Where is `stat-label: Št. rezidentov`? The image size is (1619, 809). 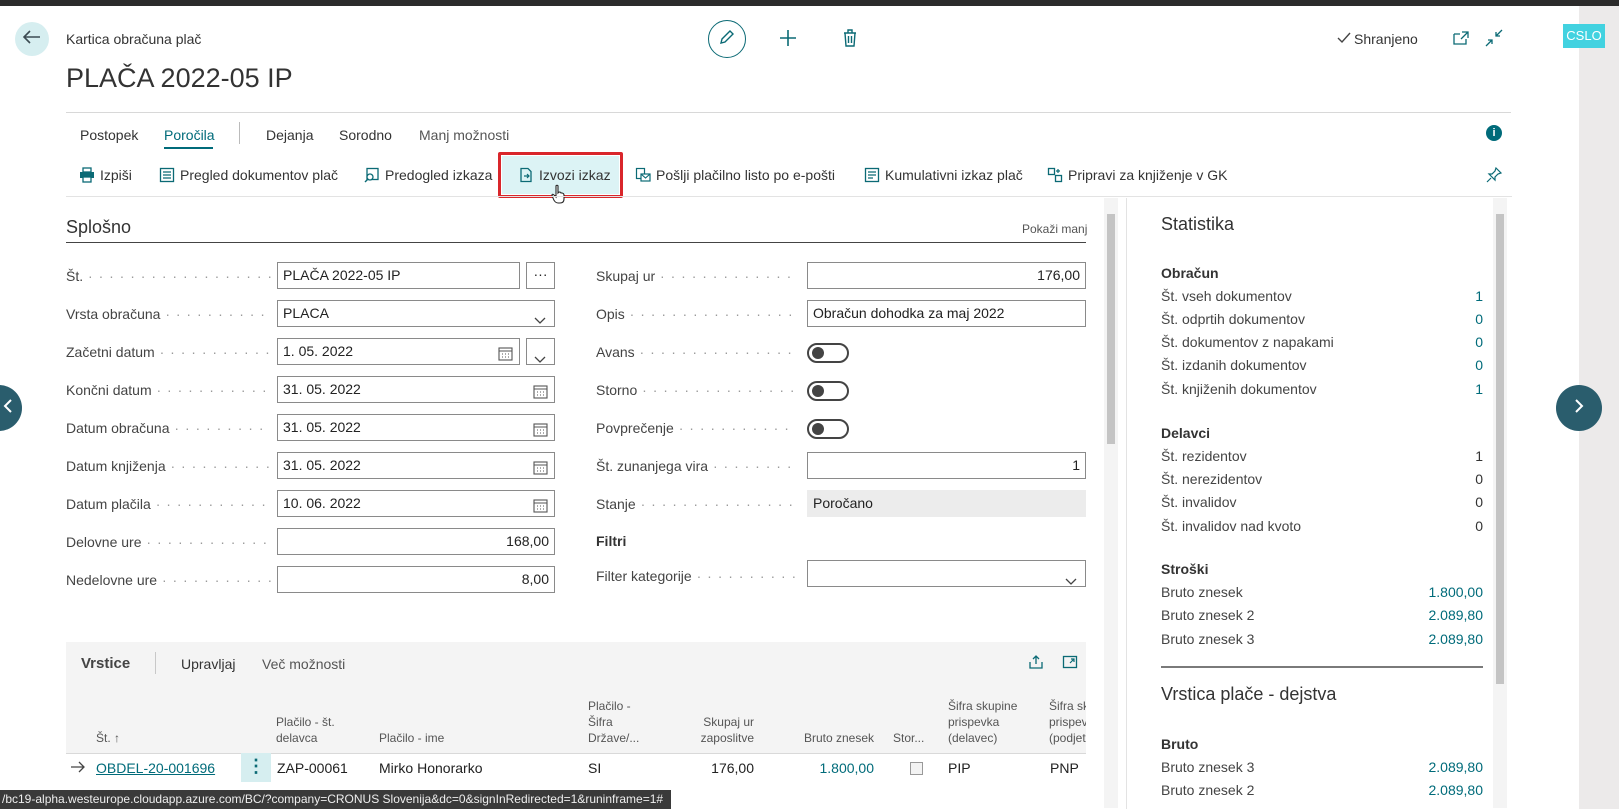
stat-label: Št. rezidentov is located at coordinates (1204, 456).